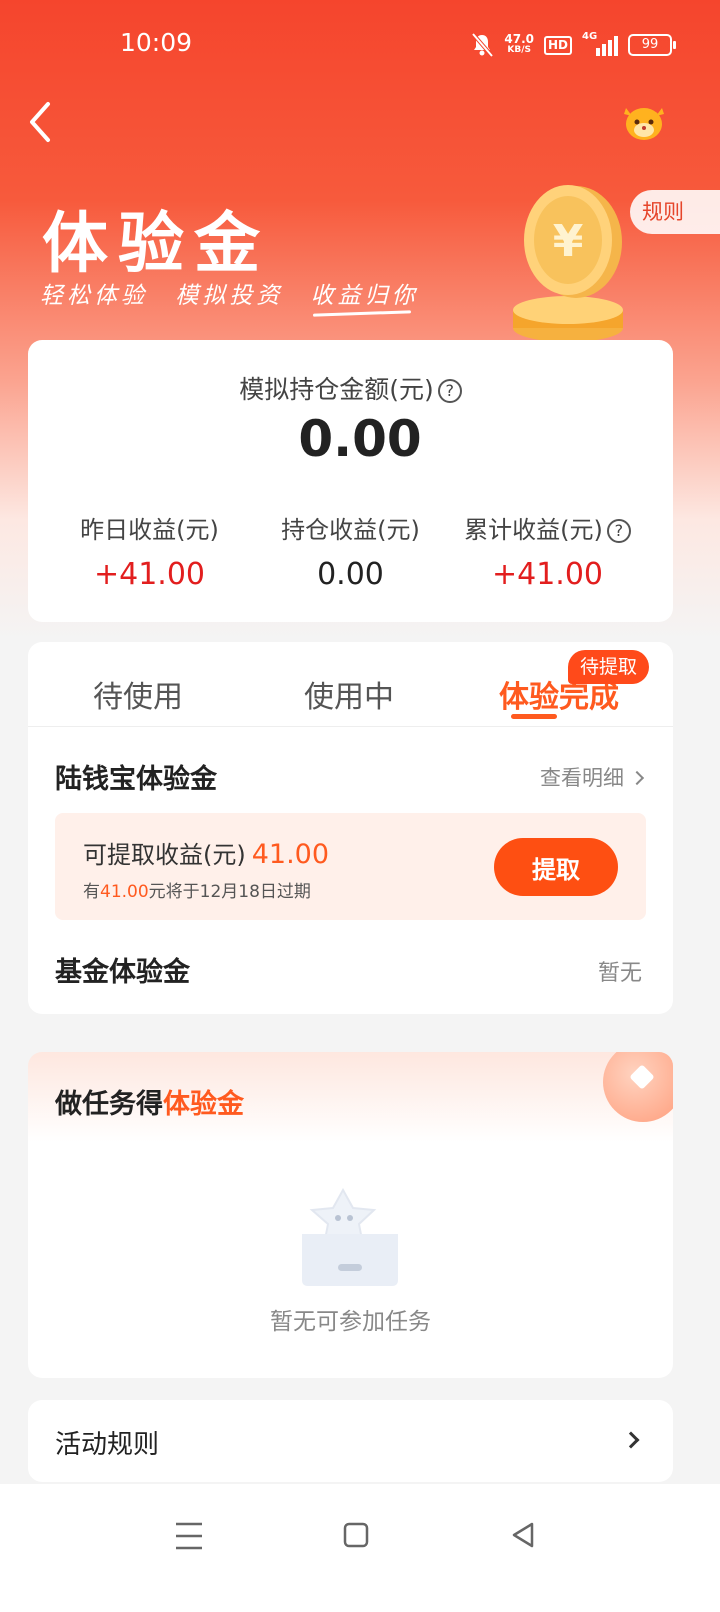 The height and width of the screenshot is (1612, 720). I want to click on withdraw-panel: 可提取收益(元) 41.00 有41.00元将于12月18日过期 提取, so click(350, 866).